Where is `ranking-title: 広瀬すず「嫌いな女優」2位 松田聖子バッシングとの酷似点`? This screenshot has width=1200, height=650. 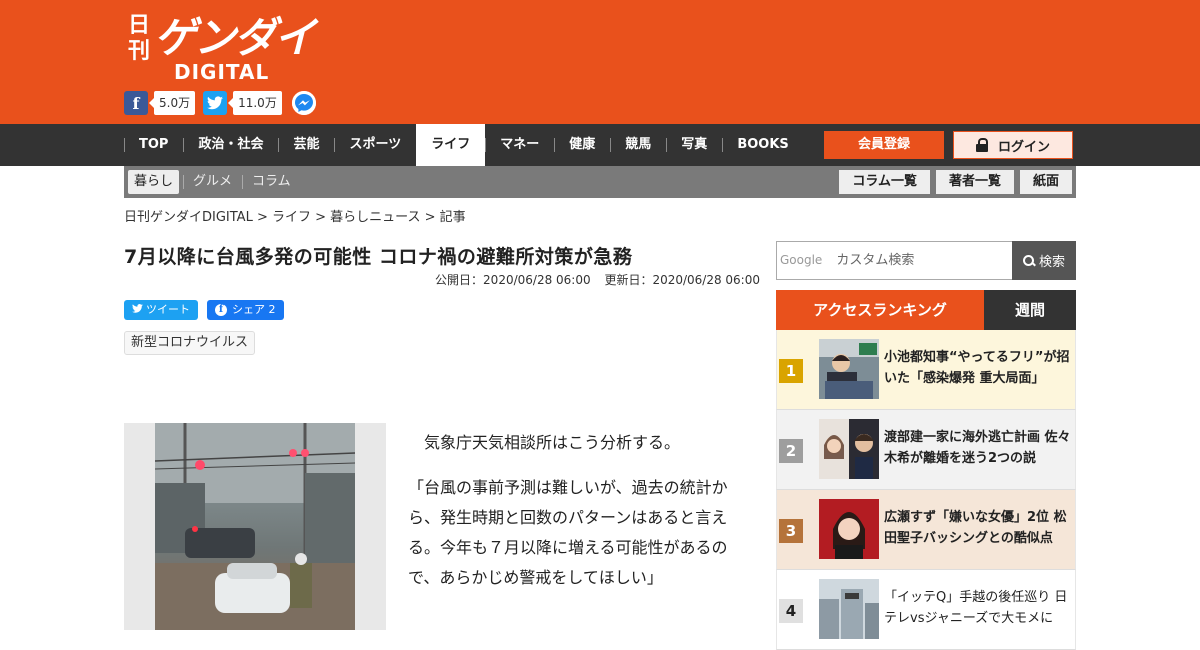 ranking-title: 広瀬すず「嫌いな女優」2位 松田聖子バッシングとの酷似点 is located at coordinates (975, 528).